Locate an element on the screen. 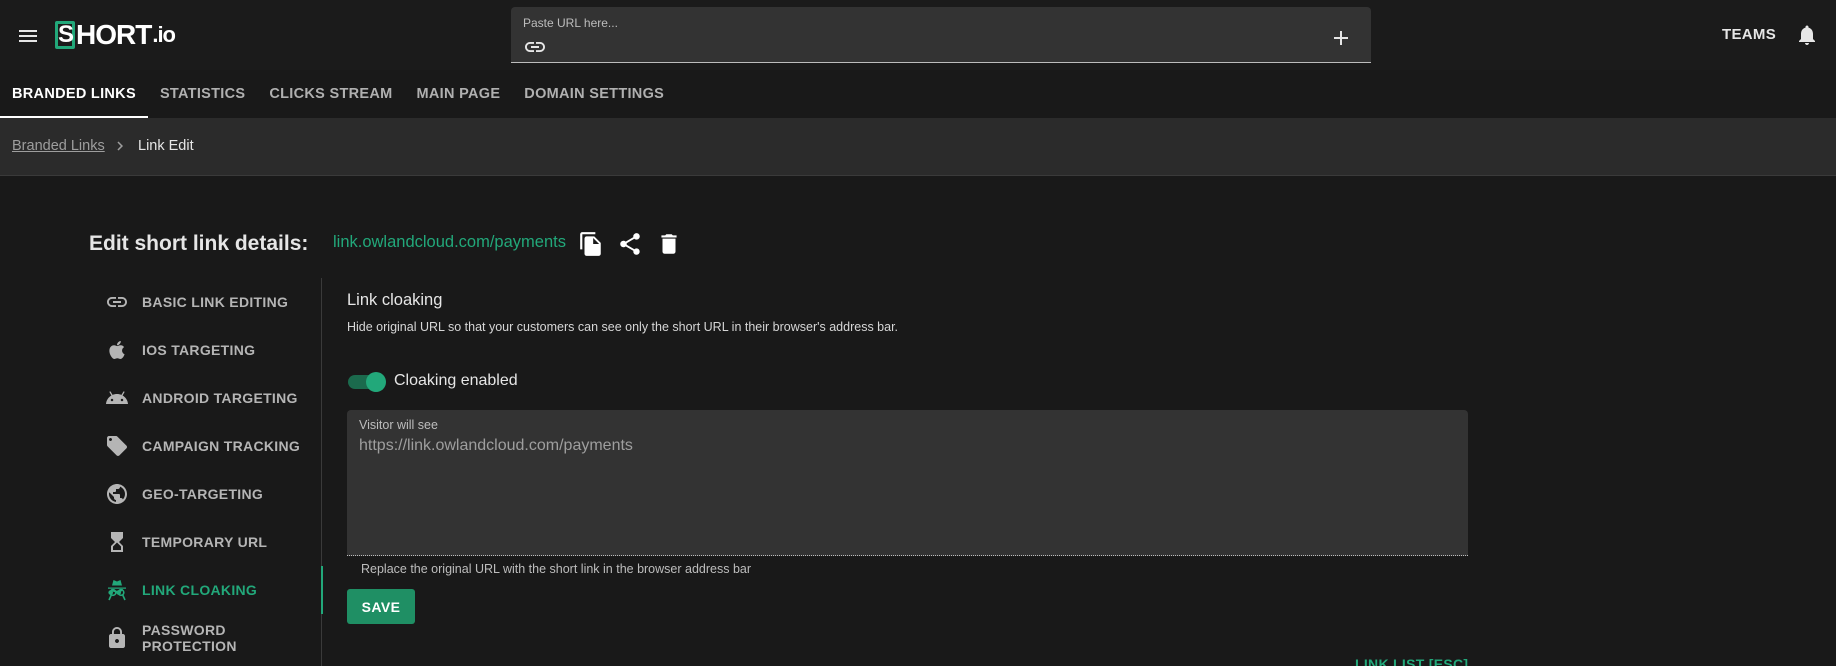  menu-label: IOS TARGETING is located at coordinates (199, 350).